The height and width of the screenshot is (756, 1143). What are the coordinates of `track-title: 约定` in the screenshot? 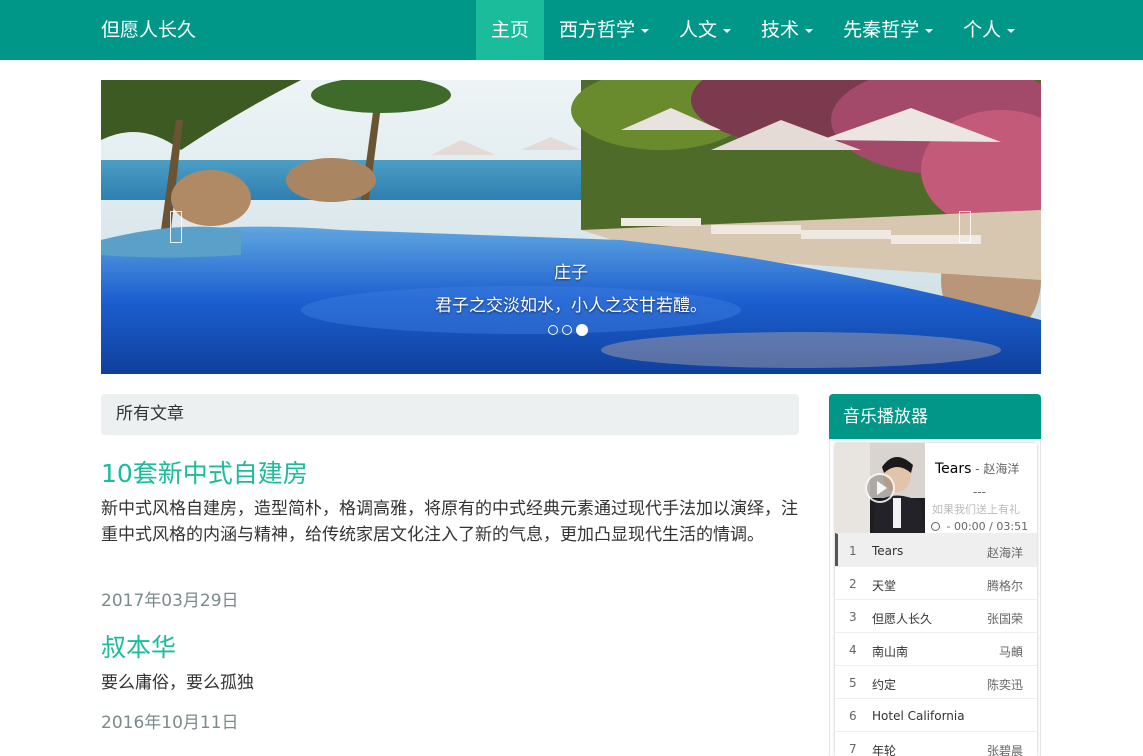 It's located at (884, 685).